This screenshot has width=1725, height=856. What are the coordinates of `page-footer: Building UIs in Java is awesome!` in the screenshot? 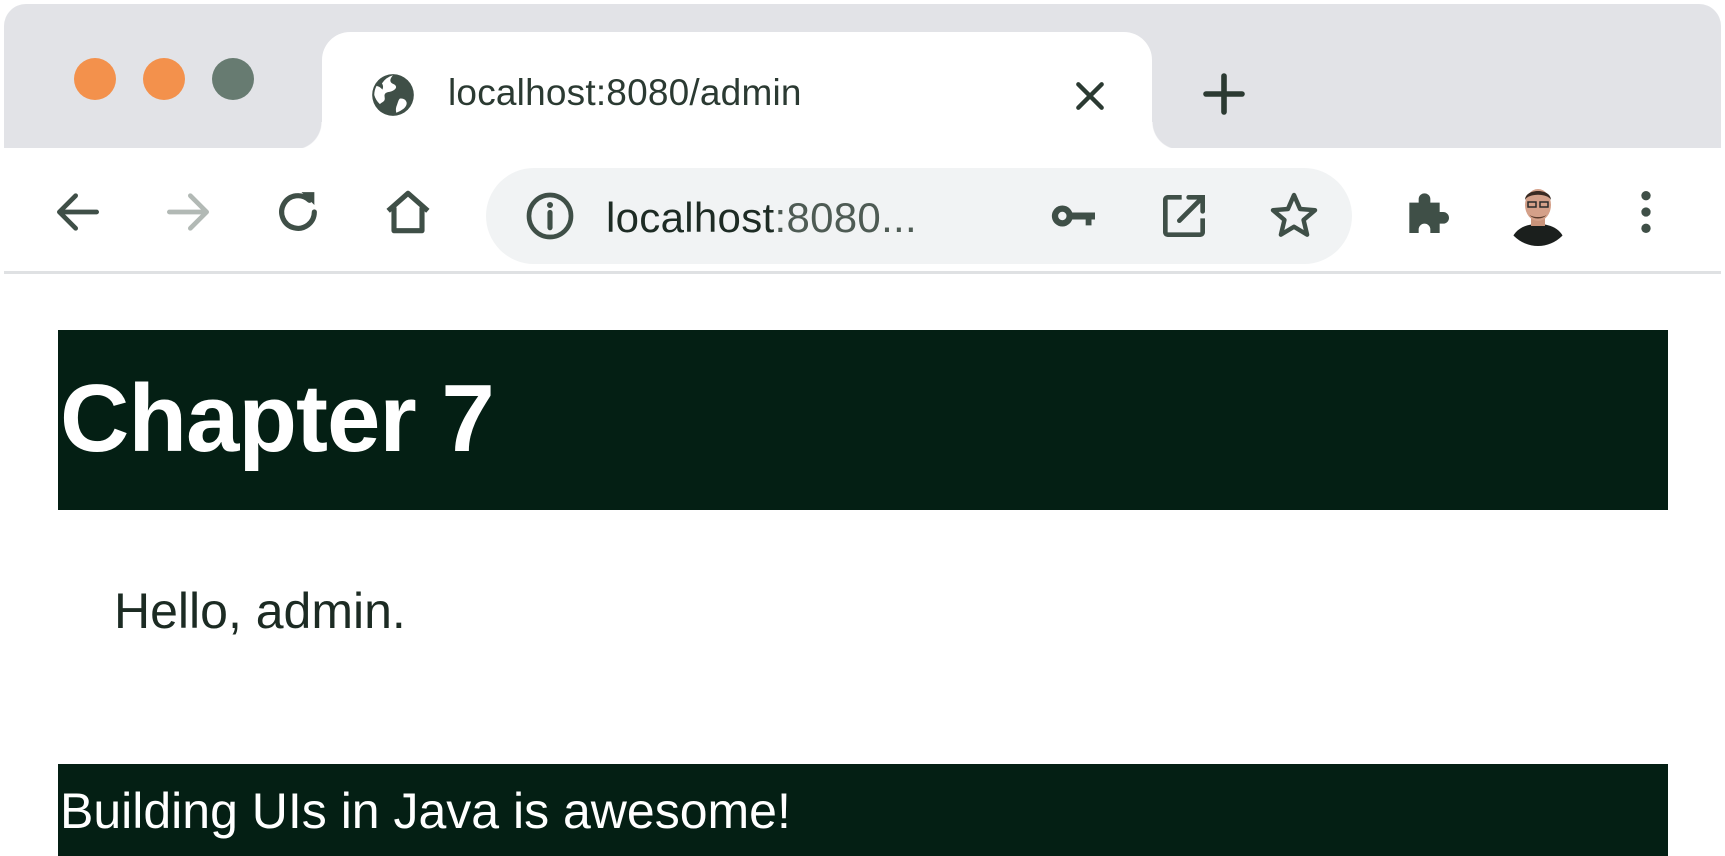 It's located at (863, 810).